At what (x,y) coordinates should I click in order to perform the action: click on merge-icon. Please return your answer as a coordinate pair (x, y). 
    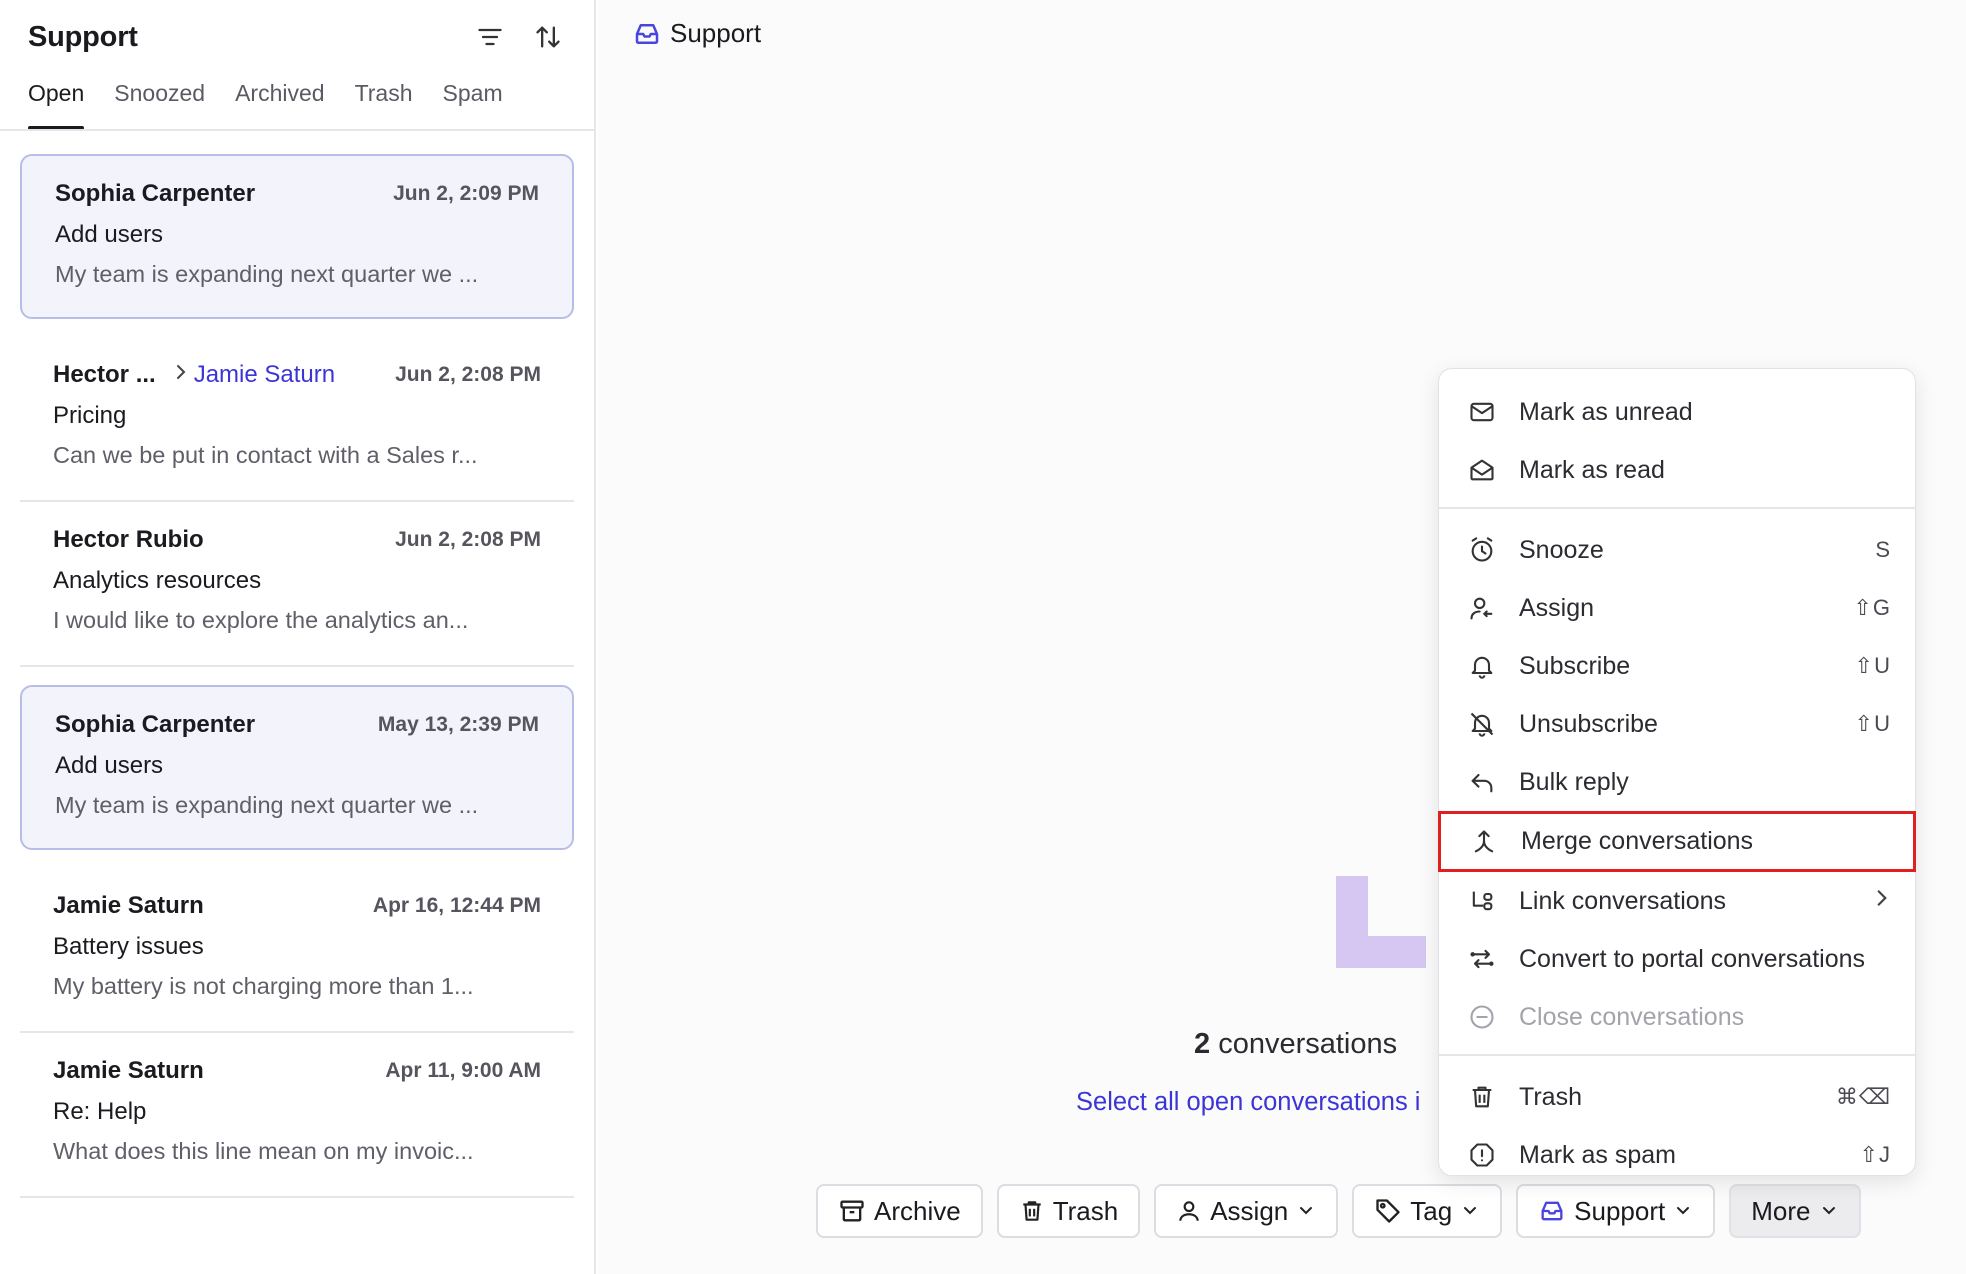
    Looking at the image, I should click on (1484, 842).